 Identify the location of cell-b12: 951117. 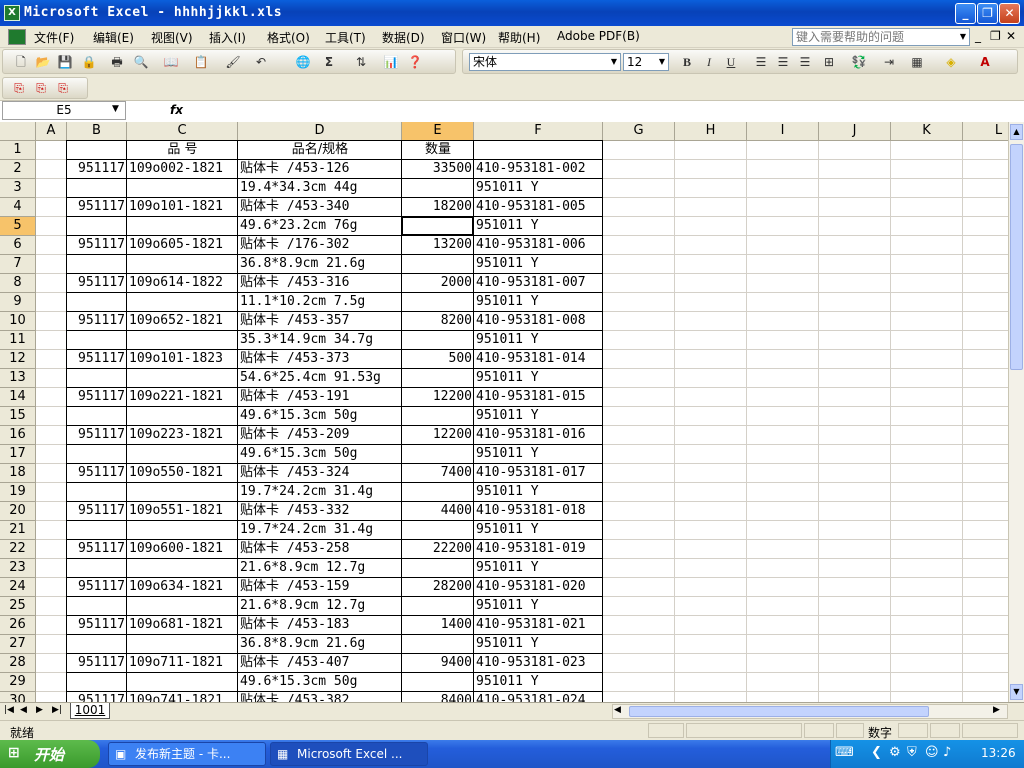
(97, 359).